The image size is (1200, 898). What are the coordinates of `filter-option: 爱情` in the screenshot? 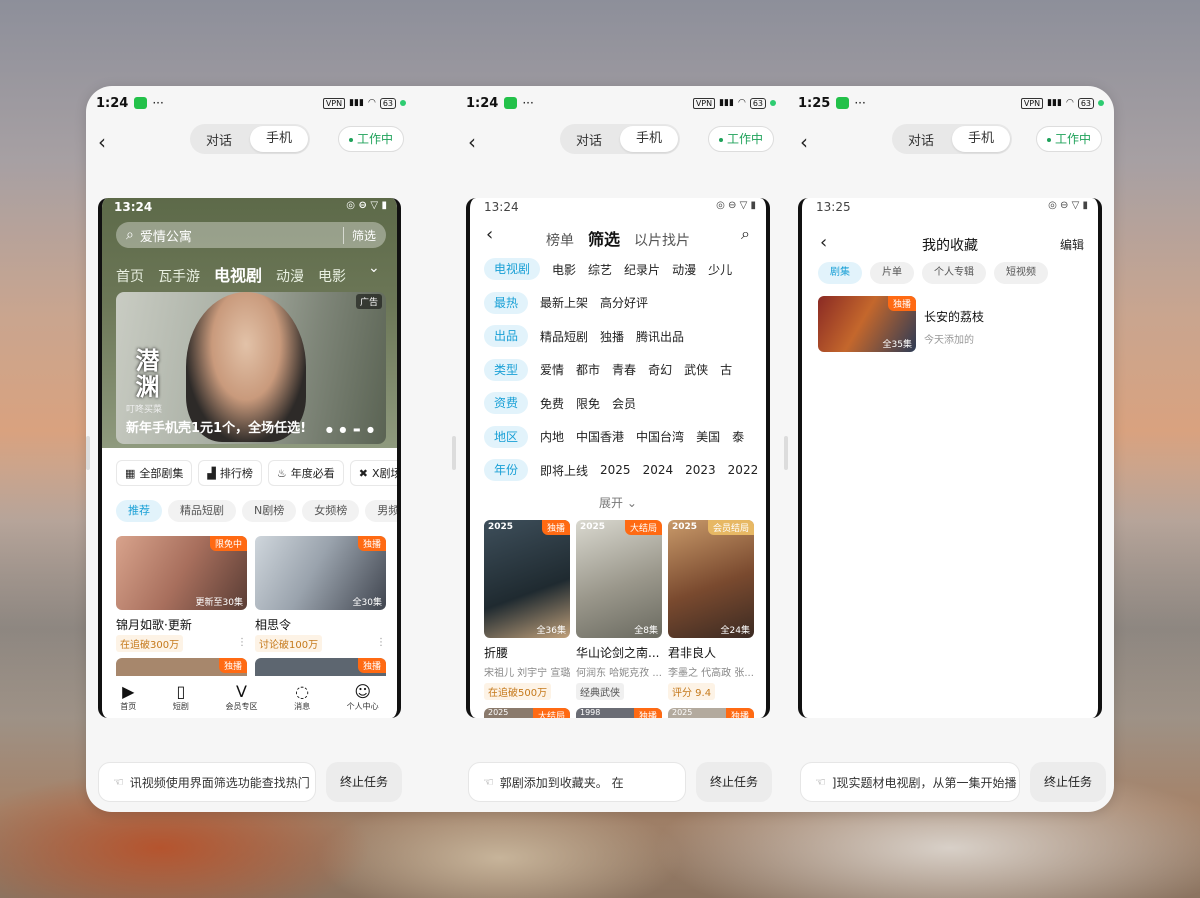 It's located at (552, 369).